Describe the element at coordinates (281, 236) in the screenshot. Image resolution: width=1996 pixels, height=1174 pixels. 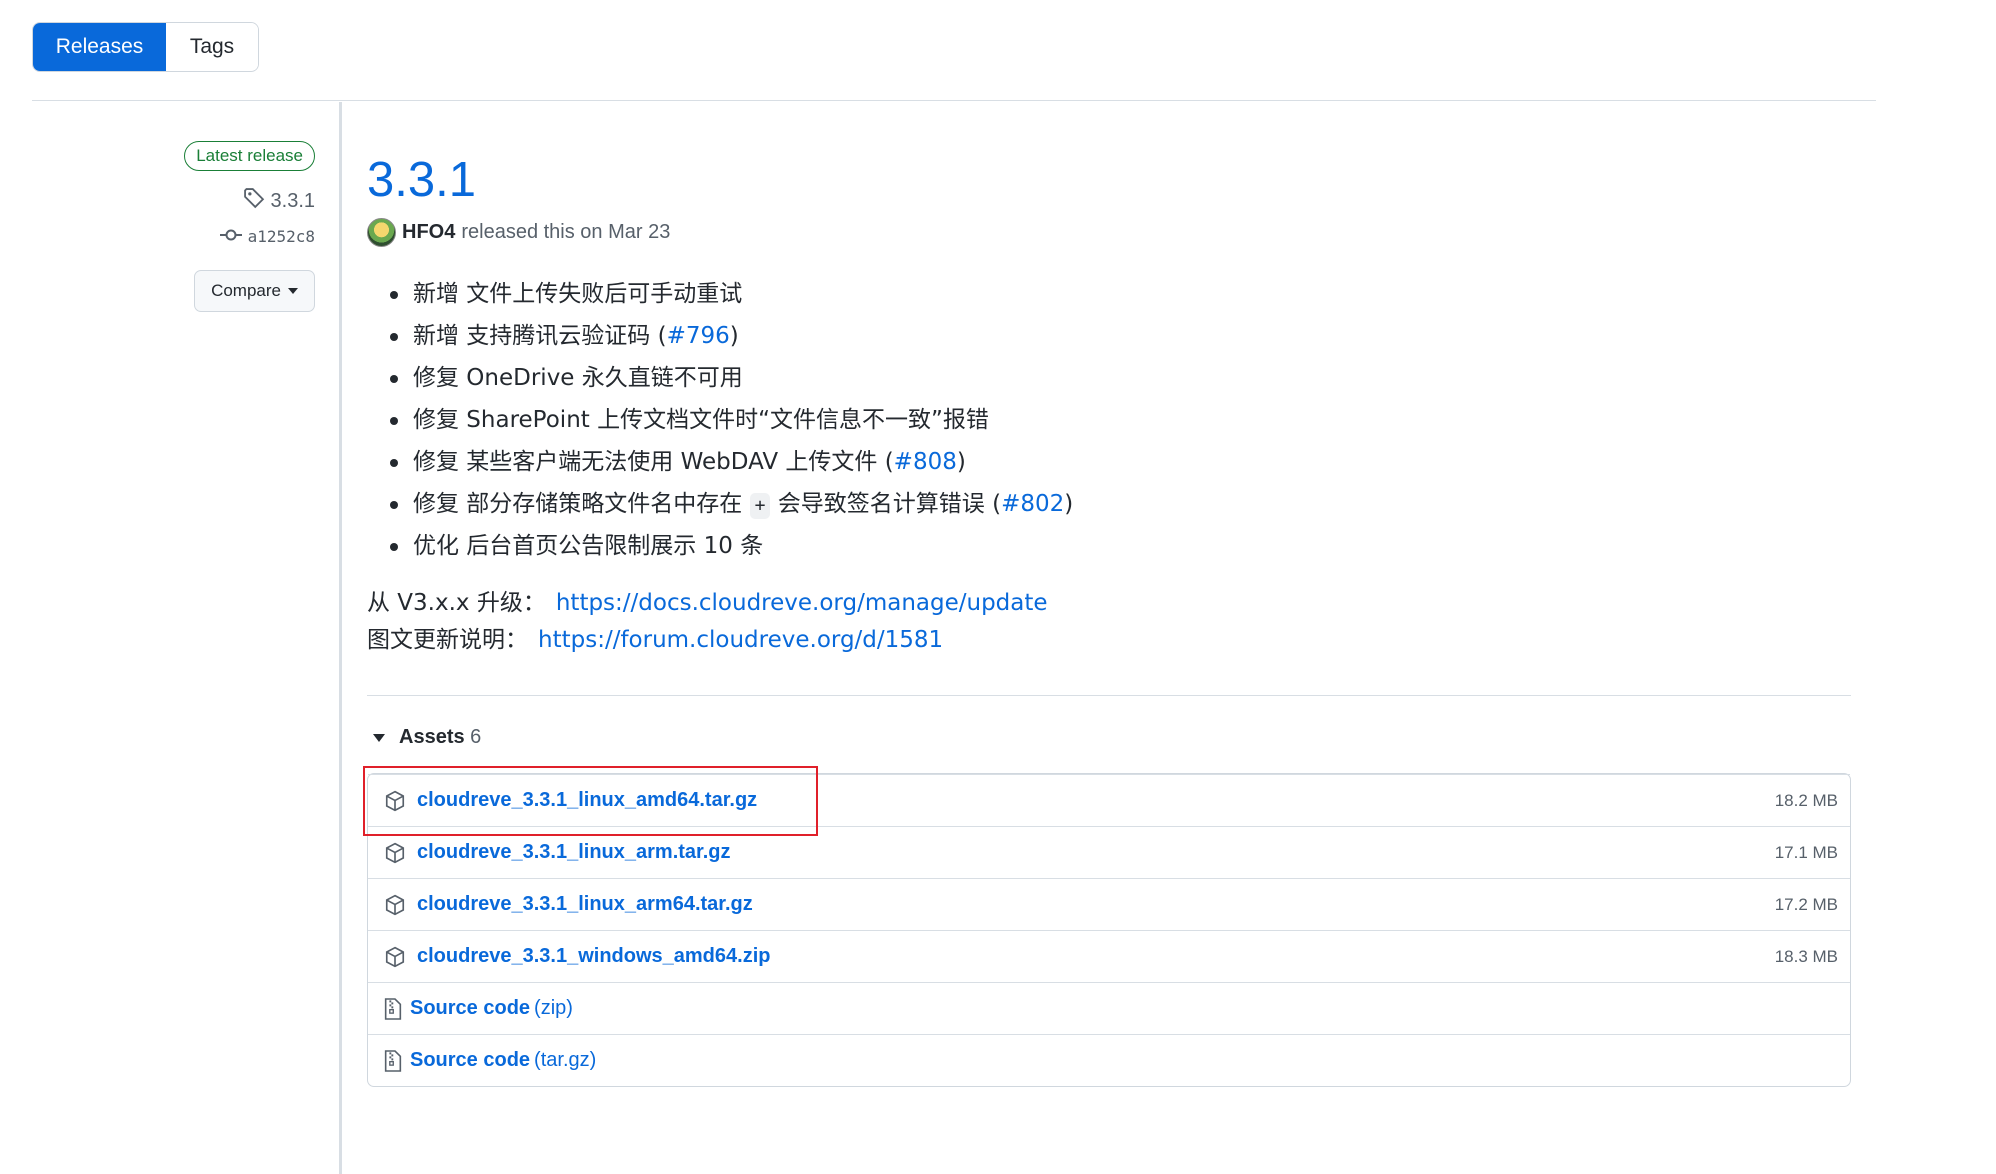
I see `commit-sha: a1252c8` at that location.